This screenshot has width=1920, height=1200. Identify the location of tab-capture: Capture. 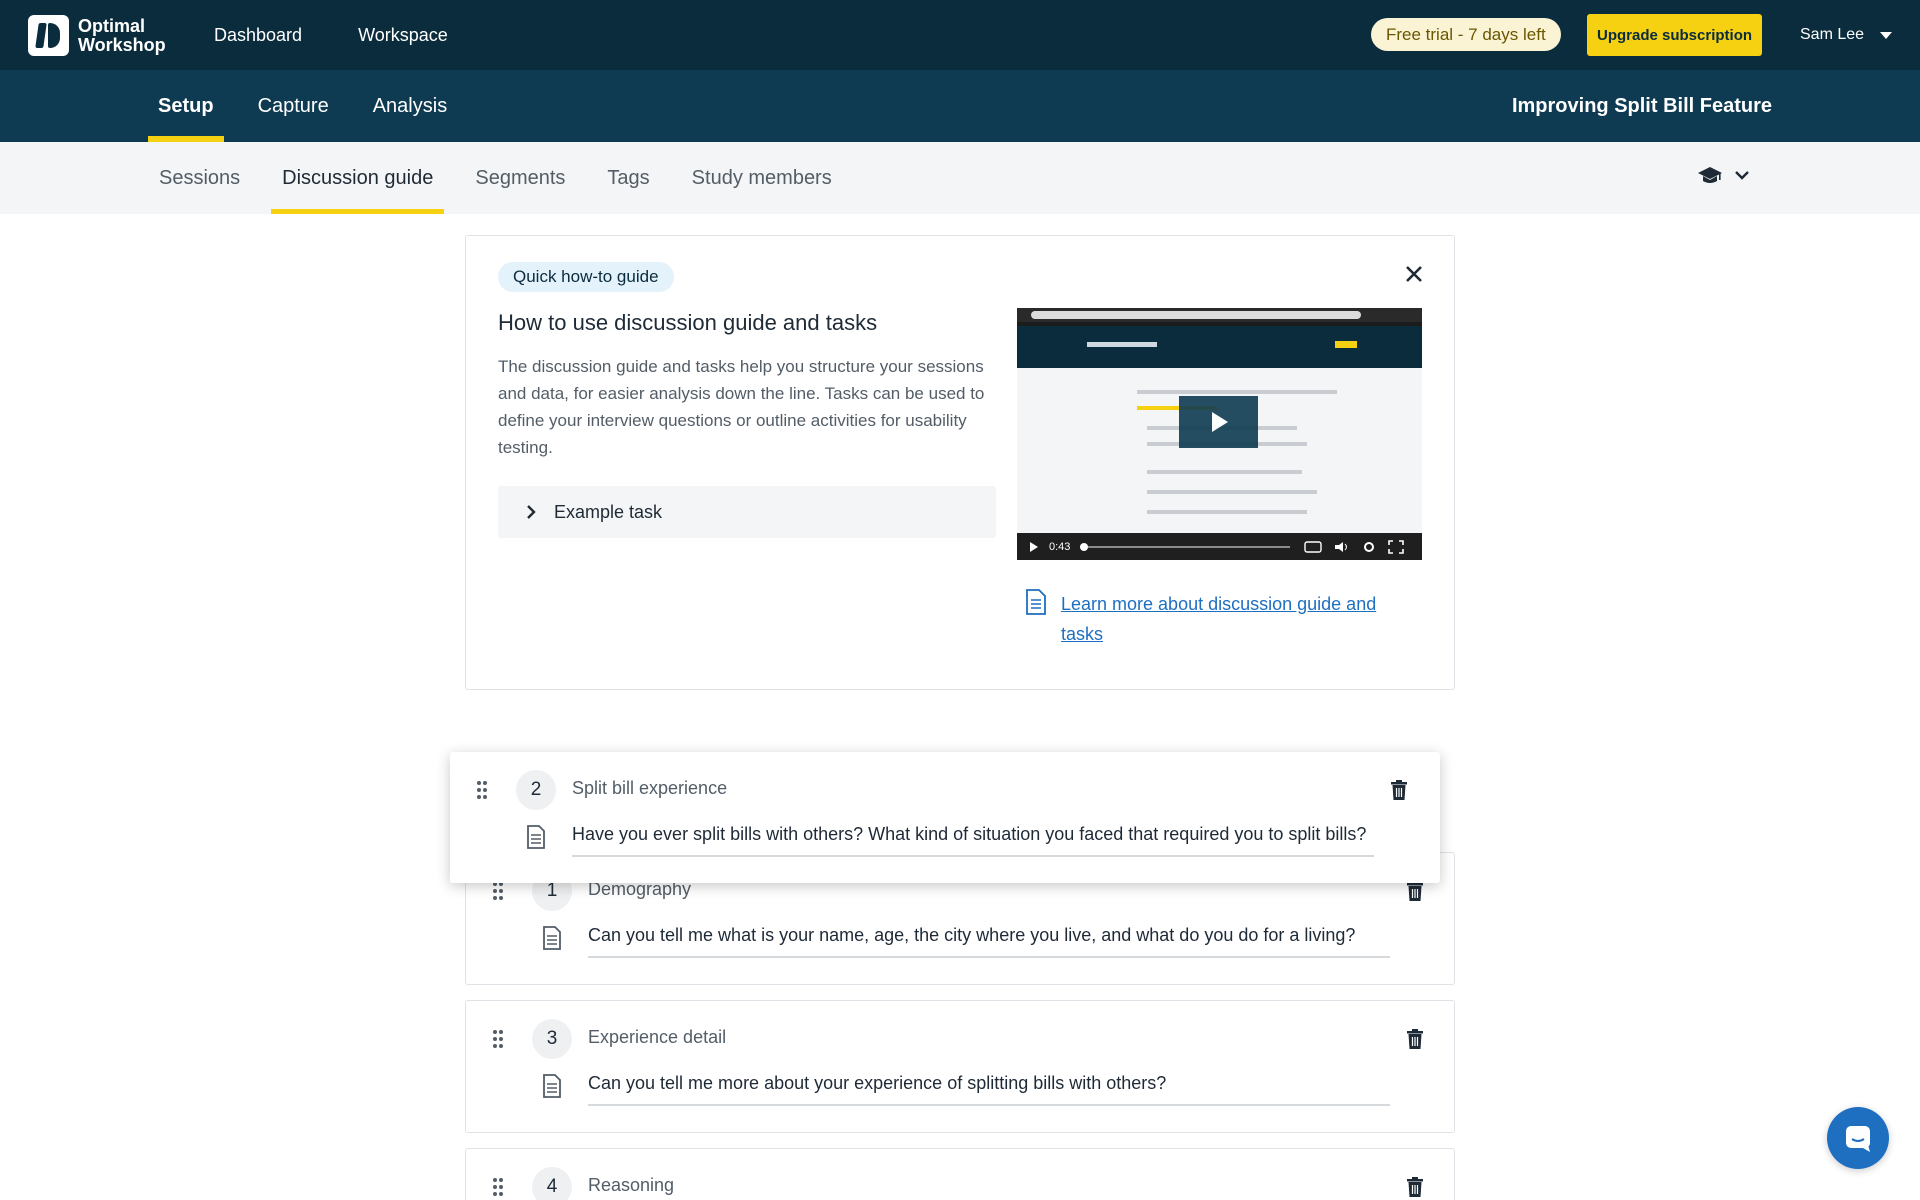
(293, 106).